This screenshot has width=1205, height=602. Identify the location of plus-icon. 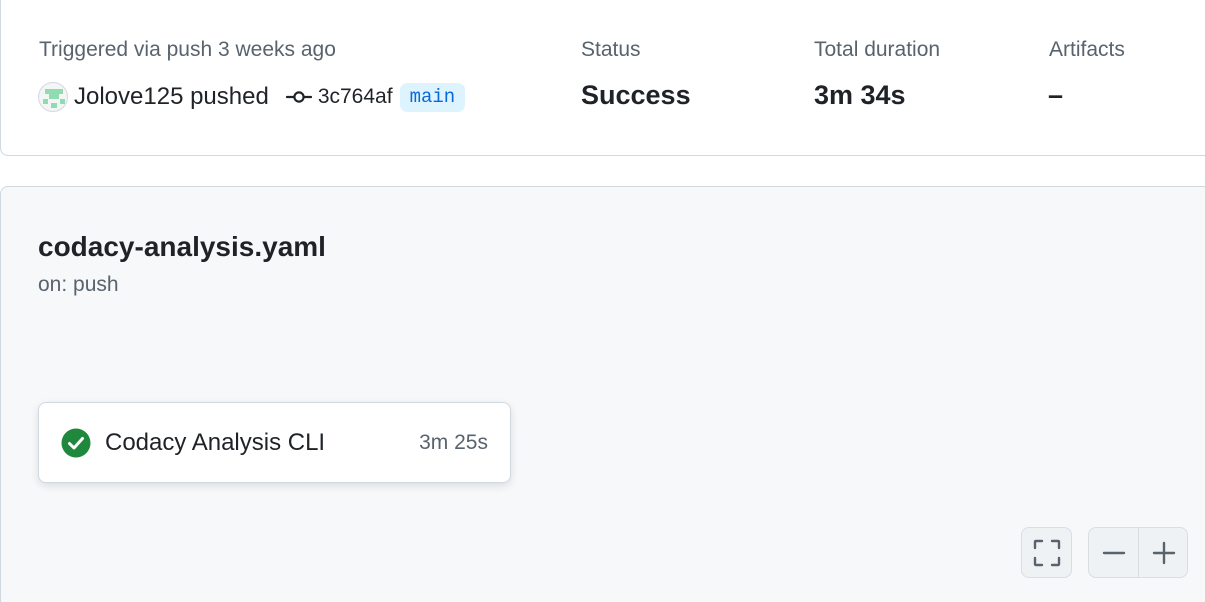
(1163, 552).